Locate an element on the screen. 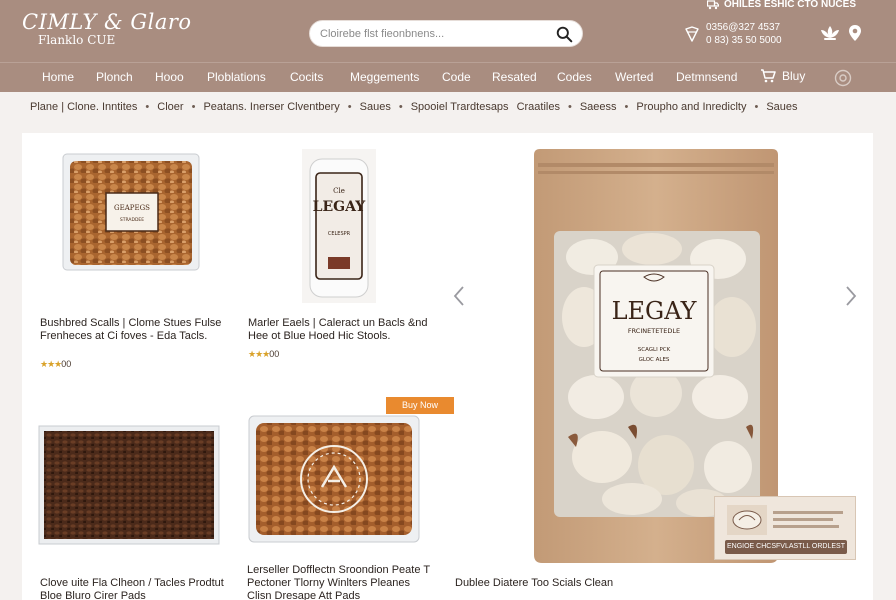 The width and height of the screenshot is (896, 600). thumbnail-image is located at coordinates (747, 520).